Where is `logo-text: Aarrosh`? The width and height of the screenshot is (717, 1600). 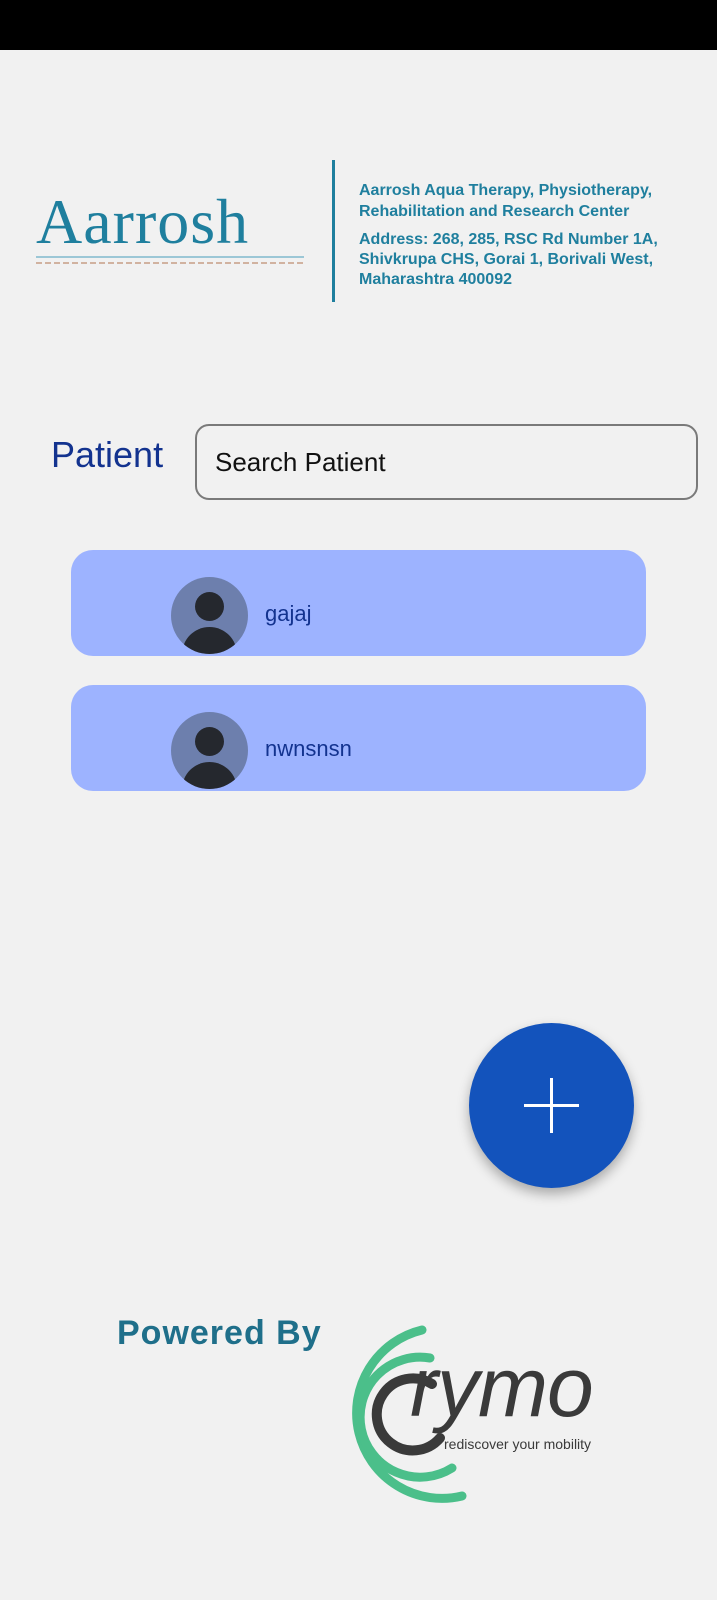 logo-text: Aarrosh is located at coordinates (143, 221).